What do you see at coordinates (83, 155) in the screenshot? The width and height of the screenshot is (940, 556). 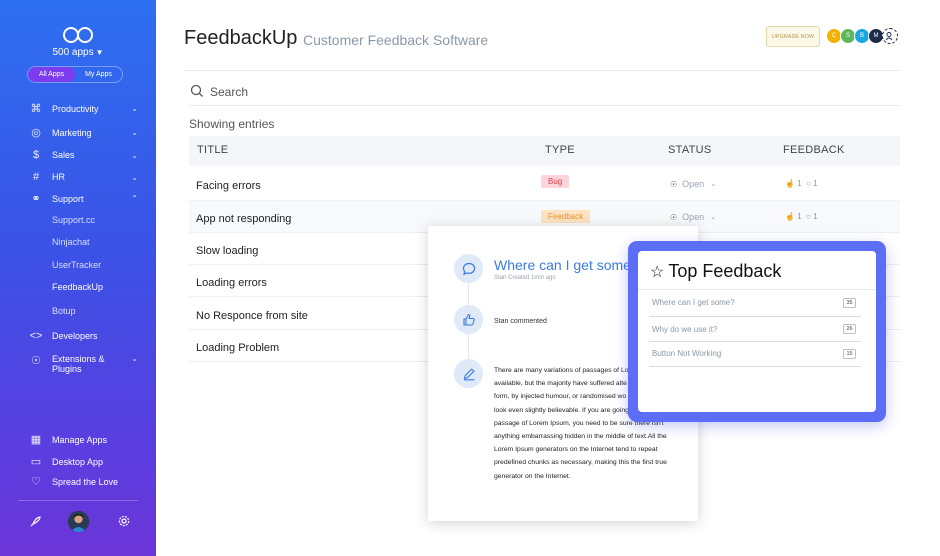 I see `sidebar-item-sales: $ Sales ⌄` at bounding box center [83, 155].